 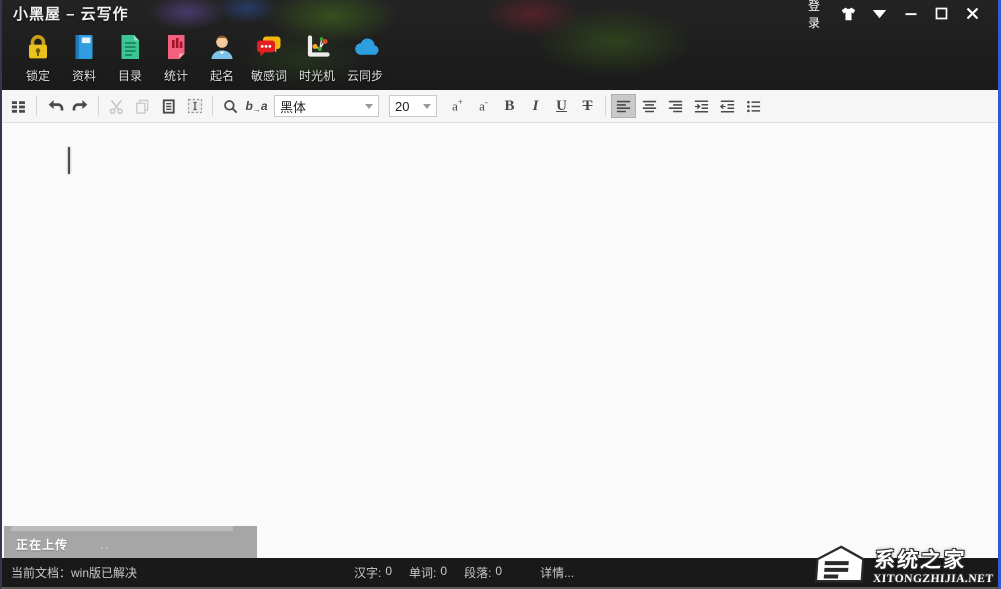 I want to click on ribbon-label: 资料, so click(x=83, y=76).